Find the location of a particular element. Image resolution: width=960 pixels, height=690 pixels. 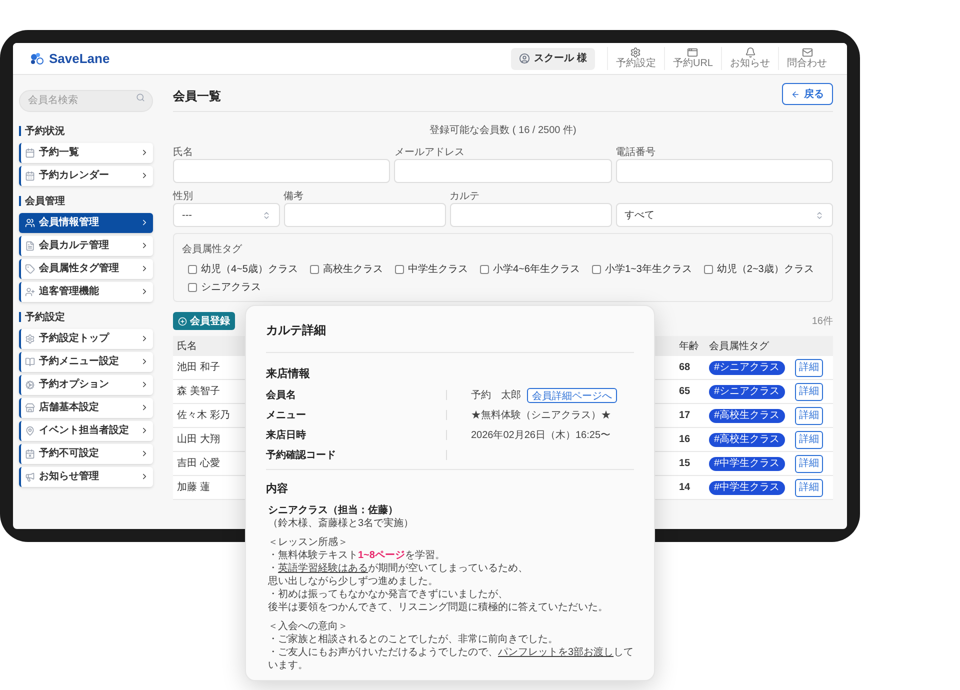

table-cell-text: 68 is located at coordinates (685, 368).